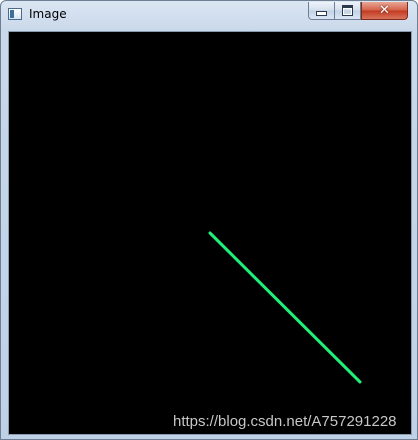  Describe the element at coordinates (285, 421) in the screenshot. I see `watermark-url: https://blog.csdn.net/A757291228` at that location.